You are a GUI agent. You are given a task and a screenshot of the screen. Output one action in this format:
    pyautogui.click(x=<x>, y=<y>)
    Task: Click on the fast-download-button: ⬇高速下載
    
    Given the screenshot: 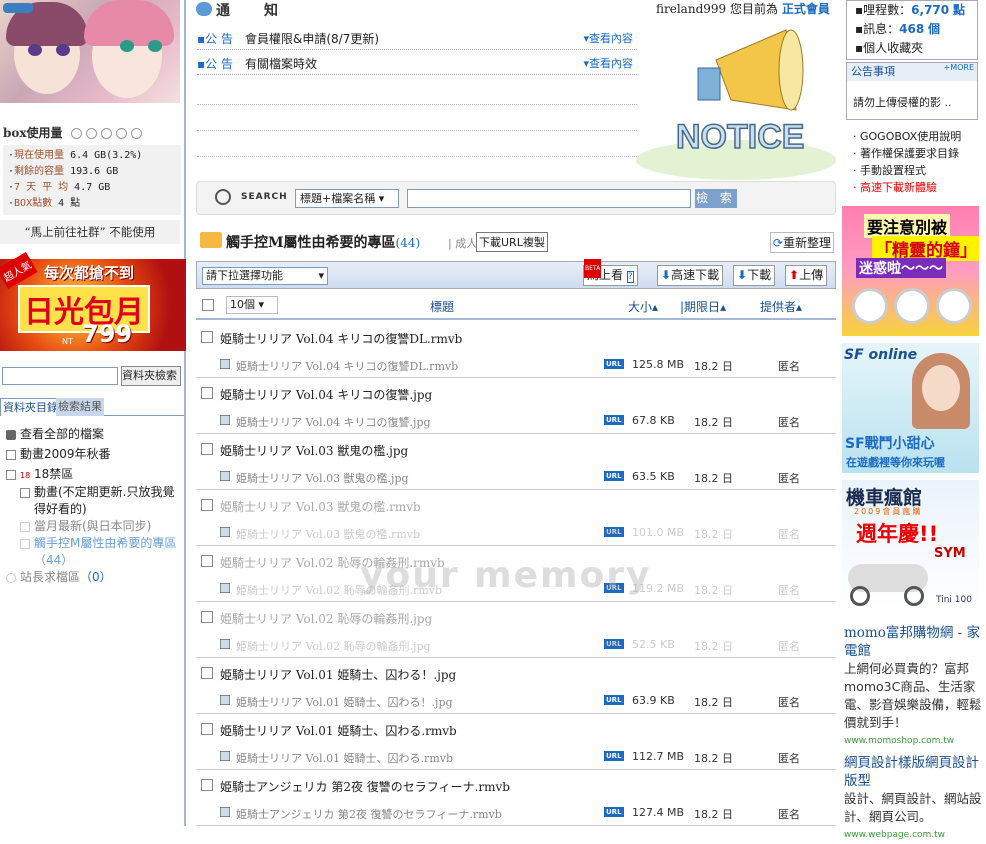 What is the action you would take?
    pyautogui.click(x=690, y=275)
    